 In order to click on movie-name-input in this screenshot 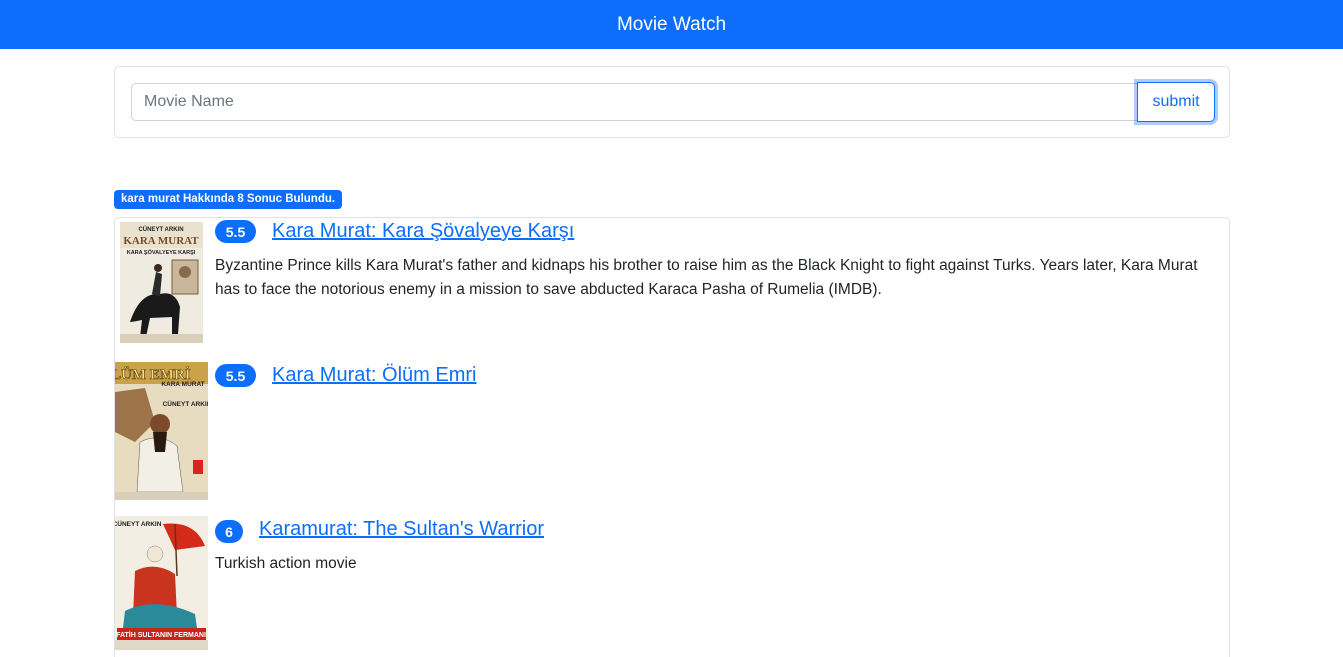, I will do `click(634, 102)`.